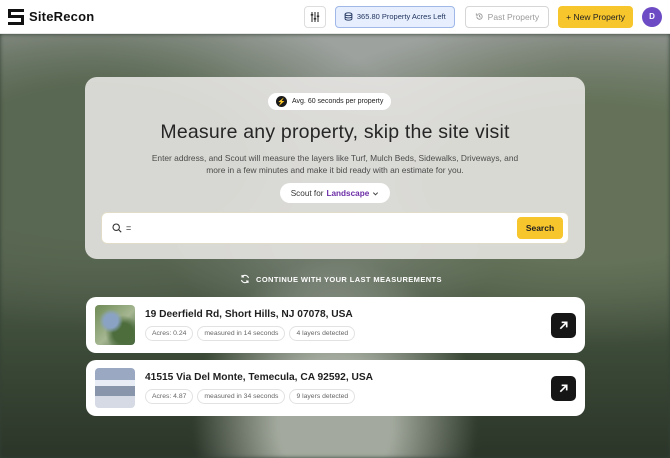  I want to click on sliders-icon, so click(315, 16).